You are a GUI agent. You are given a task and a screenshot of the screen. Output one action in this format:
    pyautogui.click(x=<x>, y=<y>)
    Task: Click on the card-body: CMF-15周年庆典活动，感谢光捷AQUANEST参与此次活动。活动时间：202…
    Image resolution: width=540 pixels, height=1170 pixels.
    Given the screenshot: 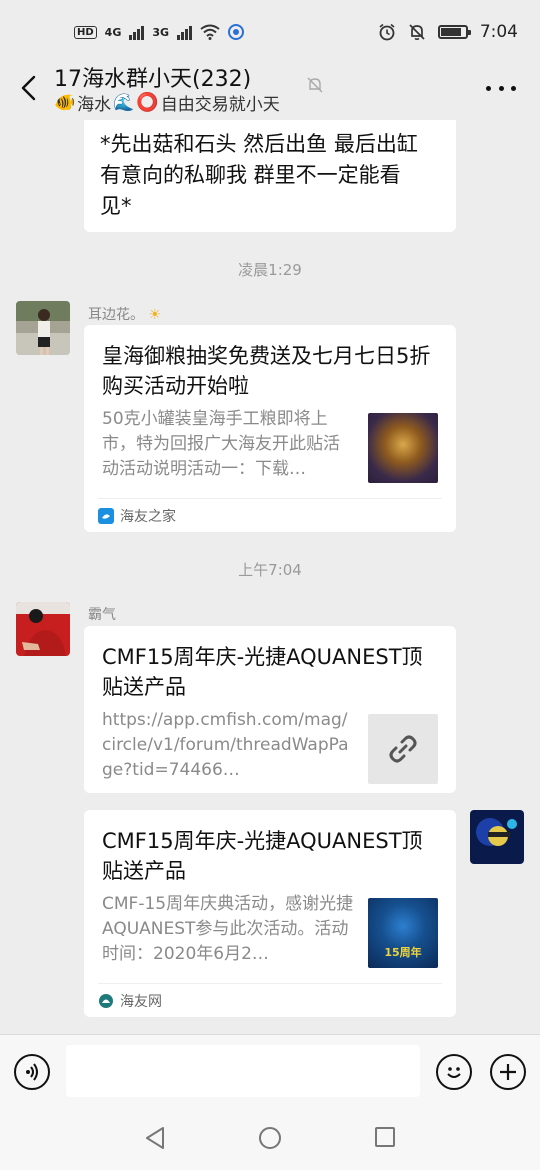 What is the action you would take?
    pyautogui.click(x=270, y=930)
    